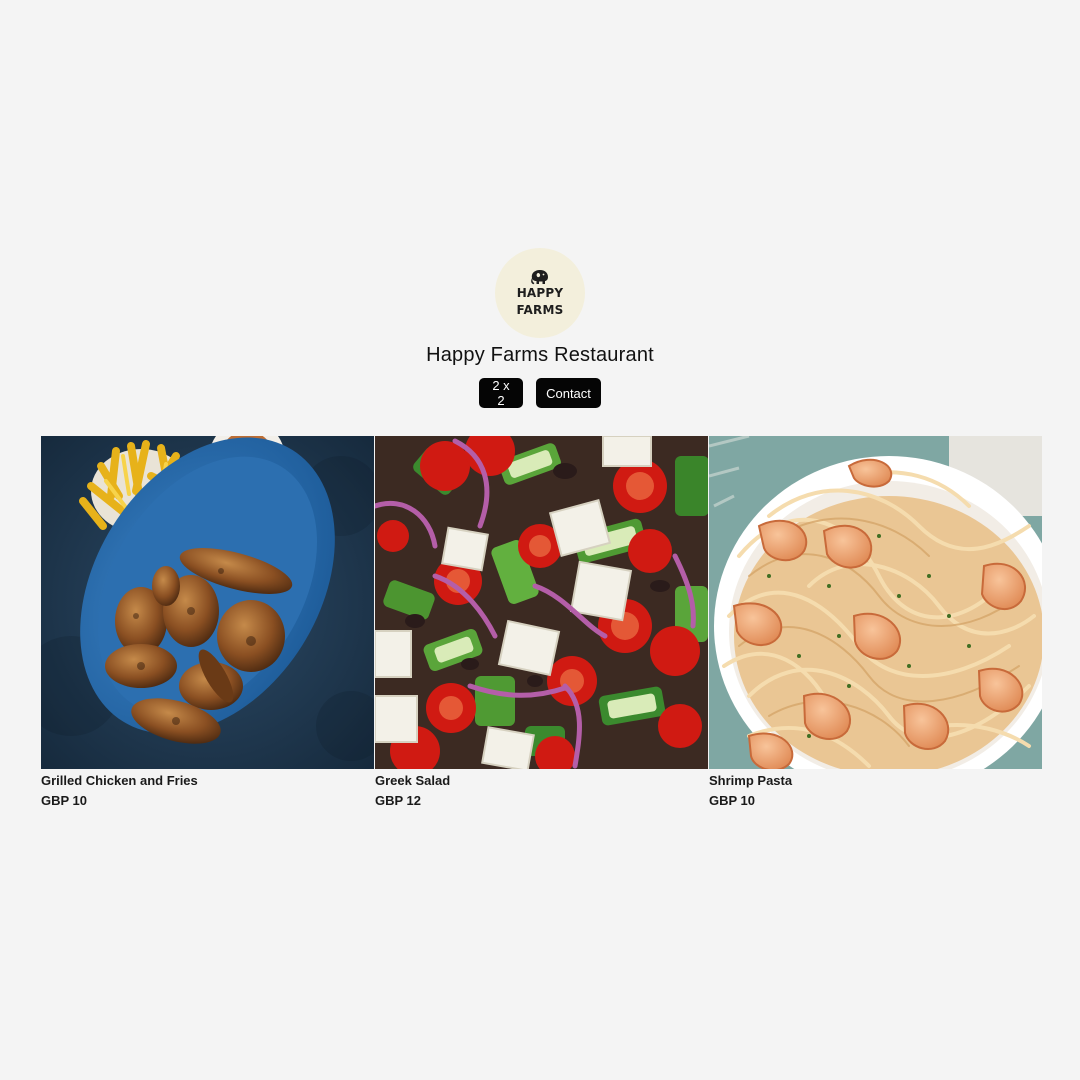 The width and height of the screenshot is (1080, 1080). I want to click on product-card: Shrimp Pasta GBP 10, so click(876, 622).